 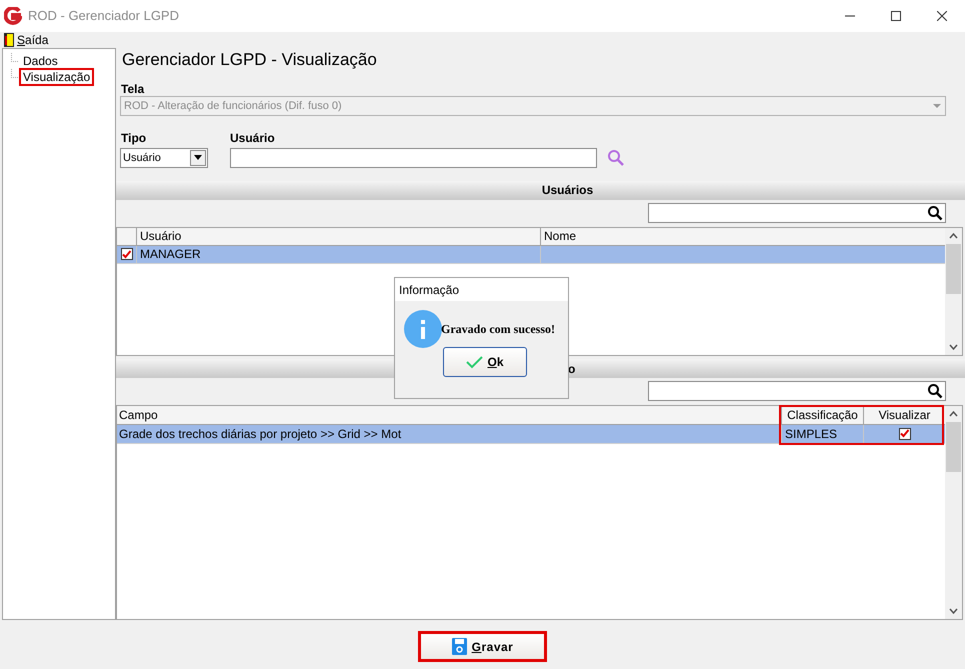 What do you see at coordinates (253, 137) in the screenshot?
I see `field-label: Usuário` at bounding box center [253, 137].